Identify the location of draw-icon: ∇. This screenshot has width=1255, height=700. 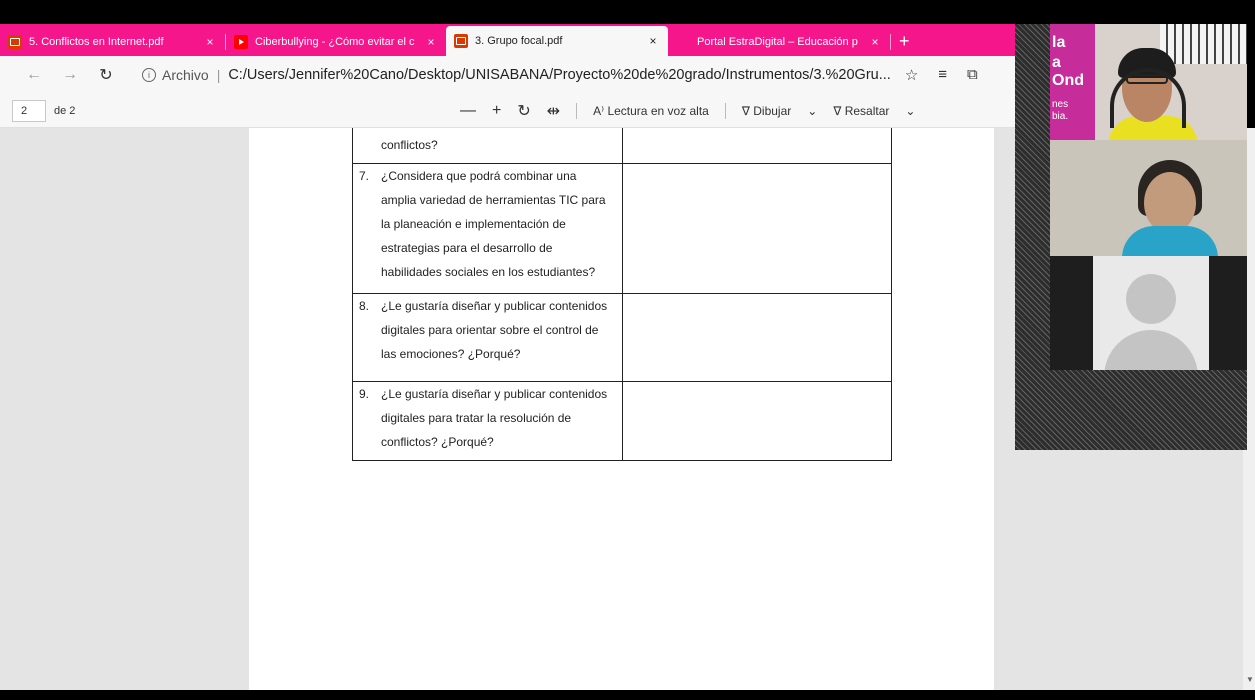
(747, 111).